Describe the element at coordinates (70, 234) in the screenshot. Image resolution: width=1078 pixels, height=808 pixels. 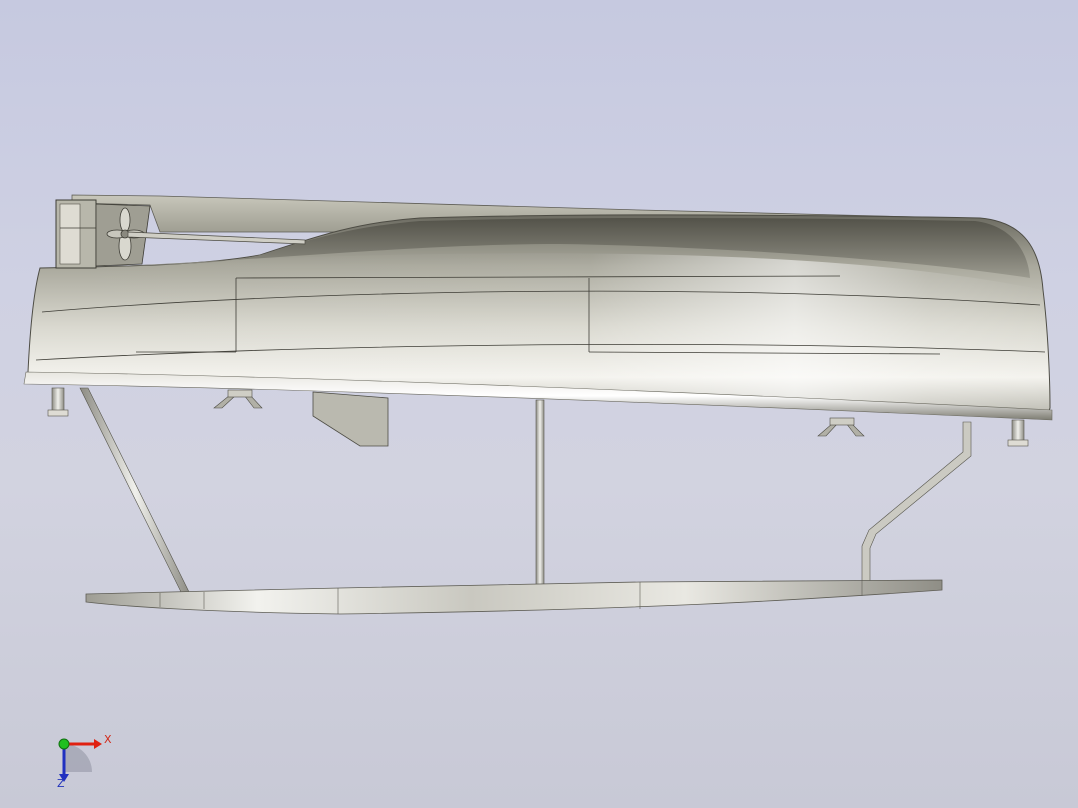
I see `motor-bracket-face` at that location.